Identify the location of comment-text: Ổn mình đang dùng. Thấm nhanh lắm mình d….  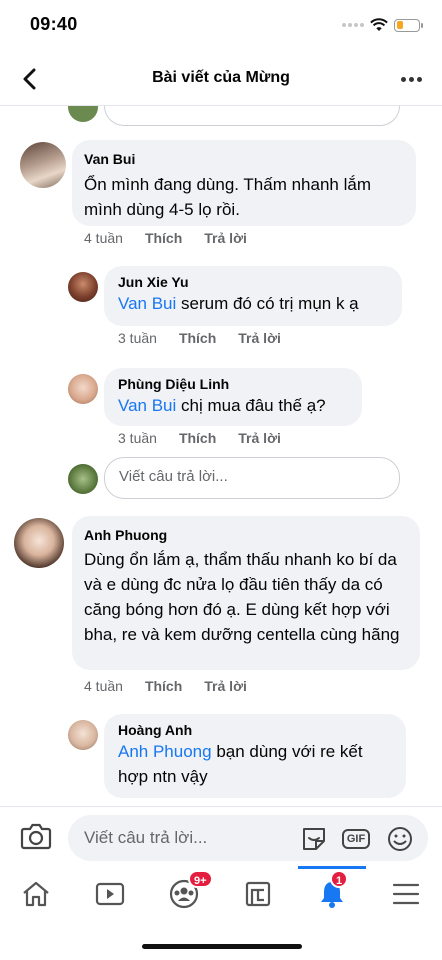
(227, 197).